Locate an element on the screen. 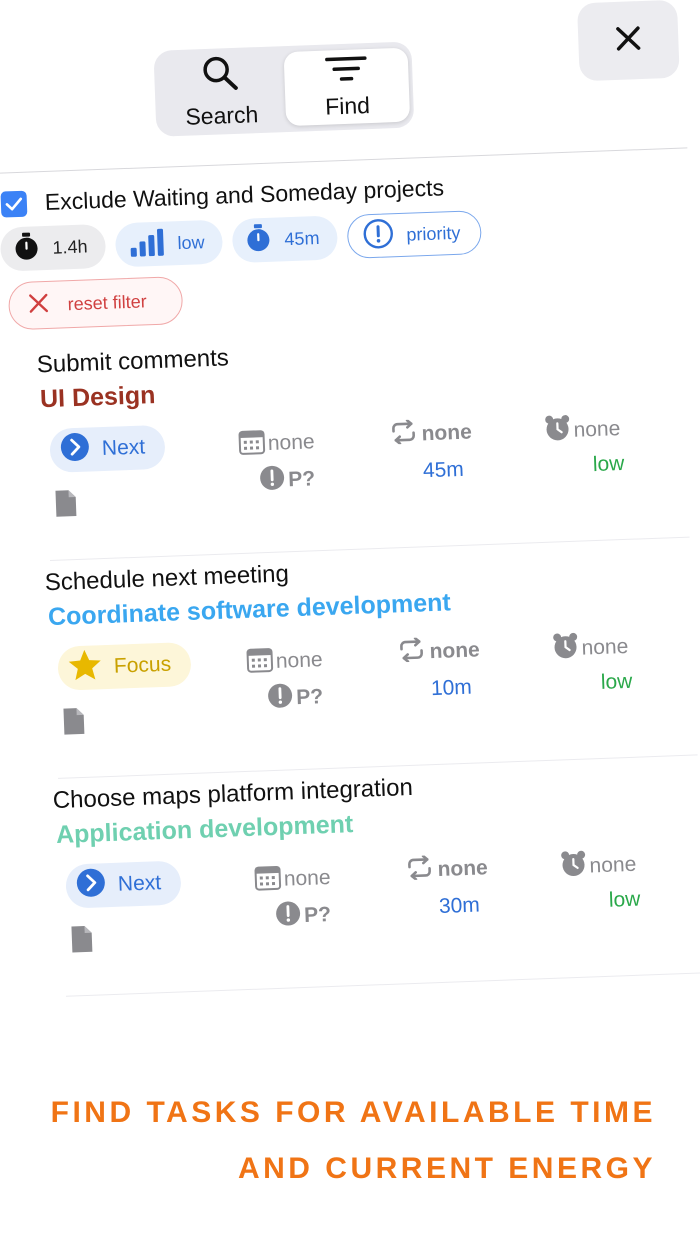 The width and height of the screenshot is (700, 1244). energy-bars-icon is located at coordinates (147, 244).